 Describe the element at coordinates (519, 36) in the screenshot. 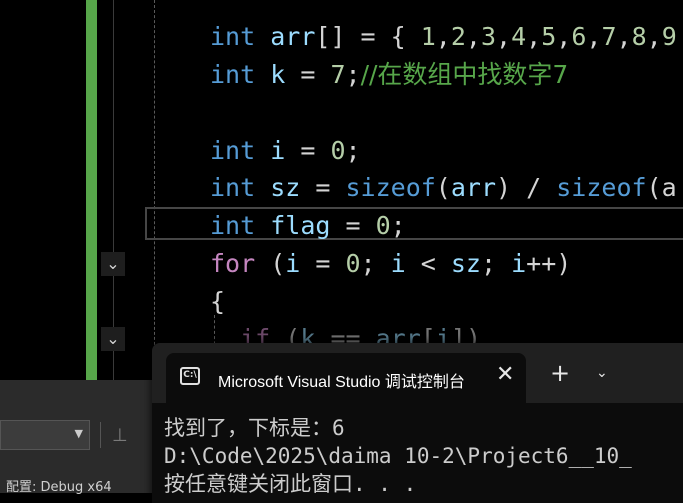

I see `code-token: 4` at that location.